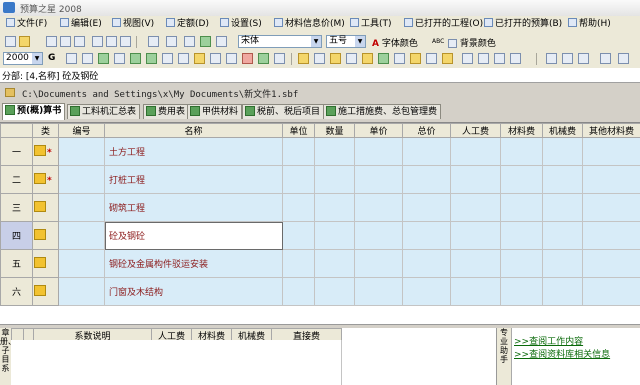 The image size is (640, 385). I want to click on name-cell: 土方工程, so click(193, 151).